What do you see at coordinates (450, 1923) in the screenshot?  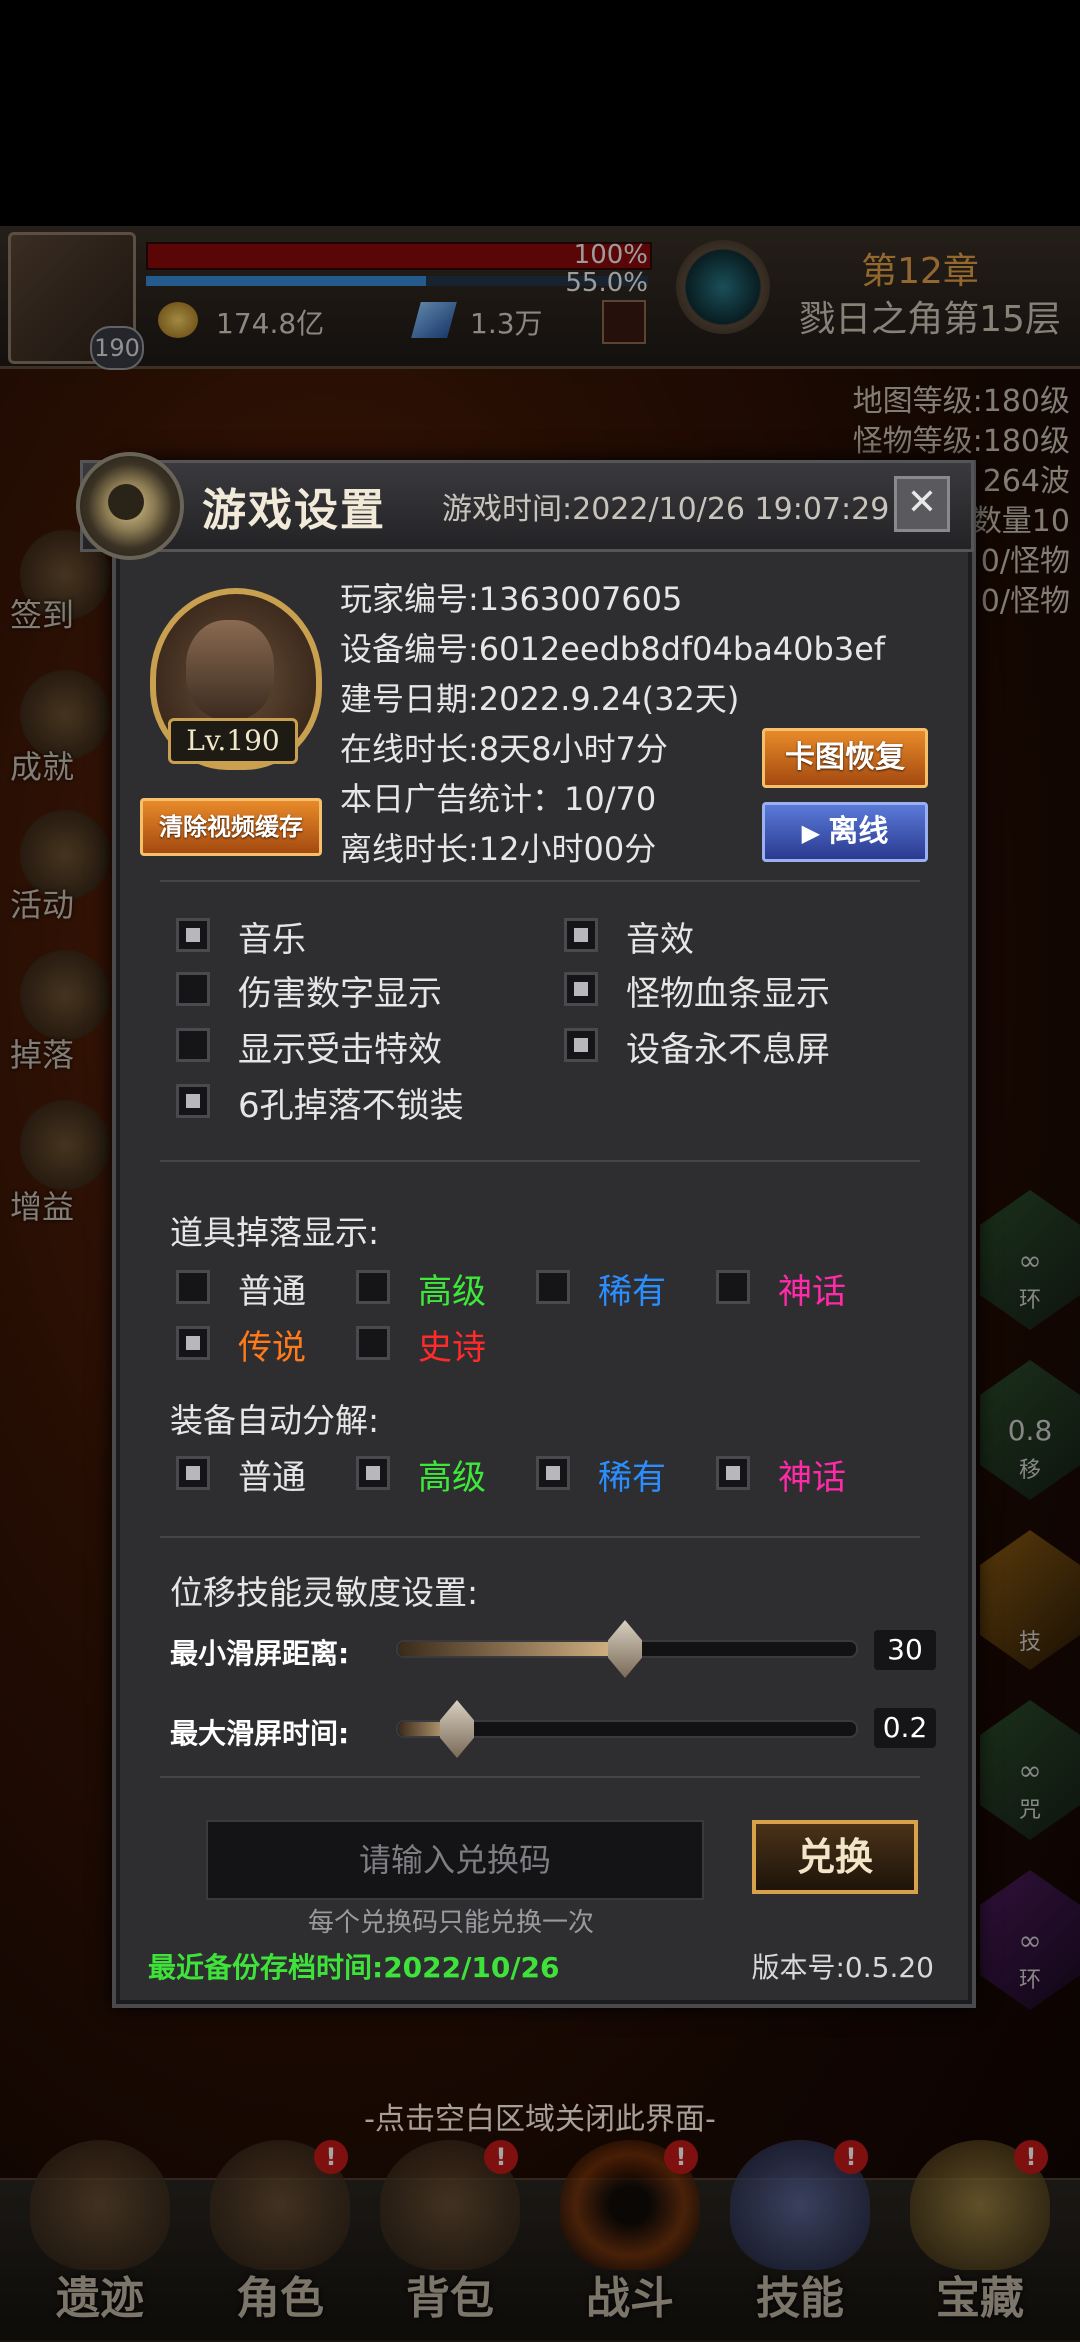 I see `redeem-hint: 每个兑换码只能兑换一次` at bounding box center [450, 1923].